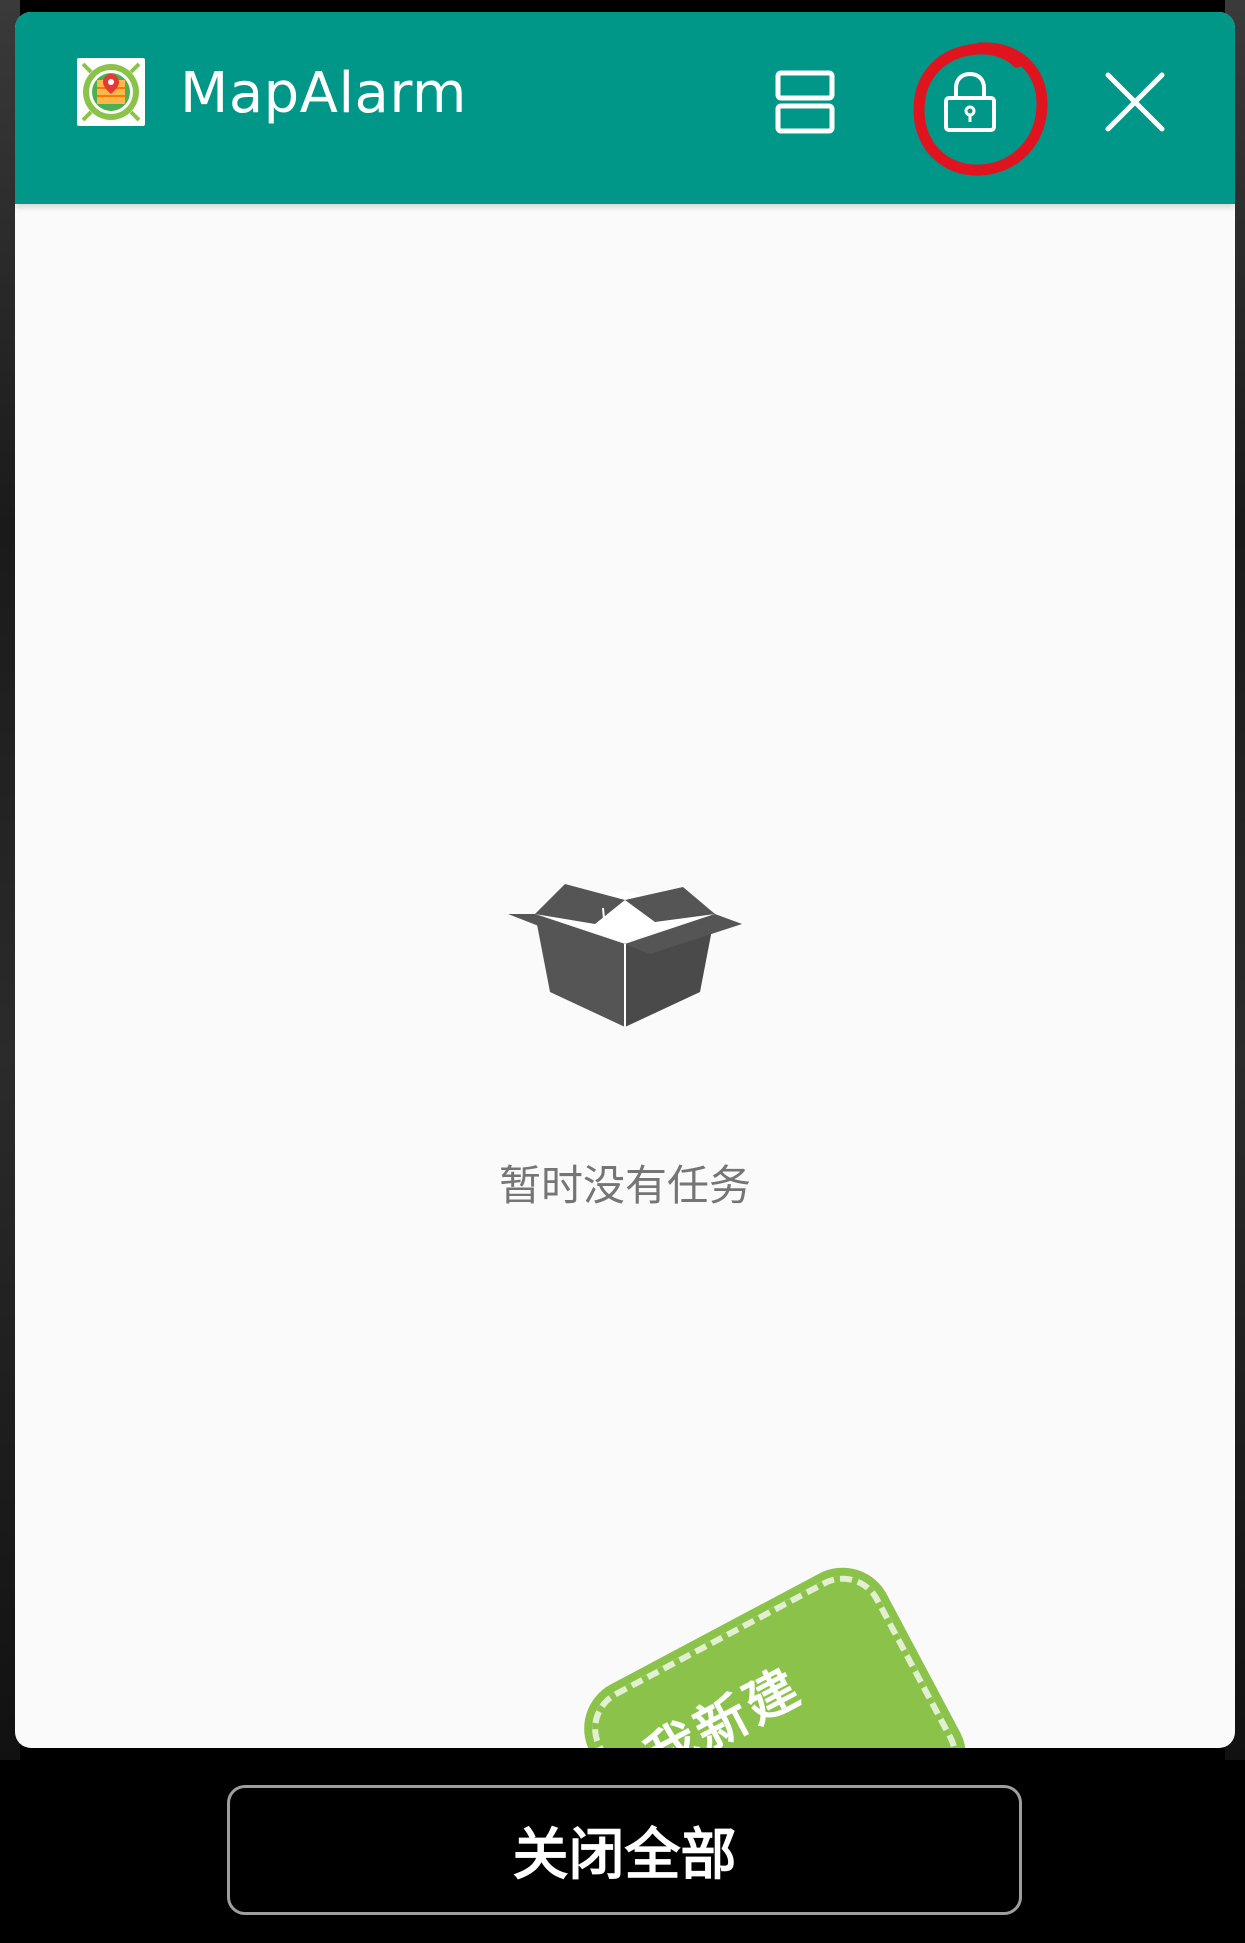  Describe the element at coordinates (775, 1648) in the screenshot. I see `new-task-badge: 我新建` at that location.